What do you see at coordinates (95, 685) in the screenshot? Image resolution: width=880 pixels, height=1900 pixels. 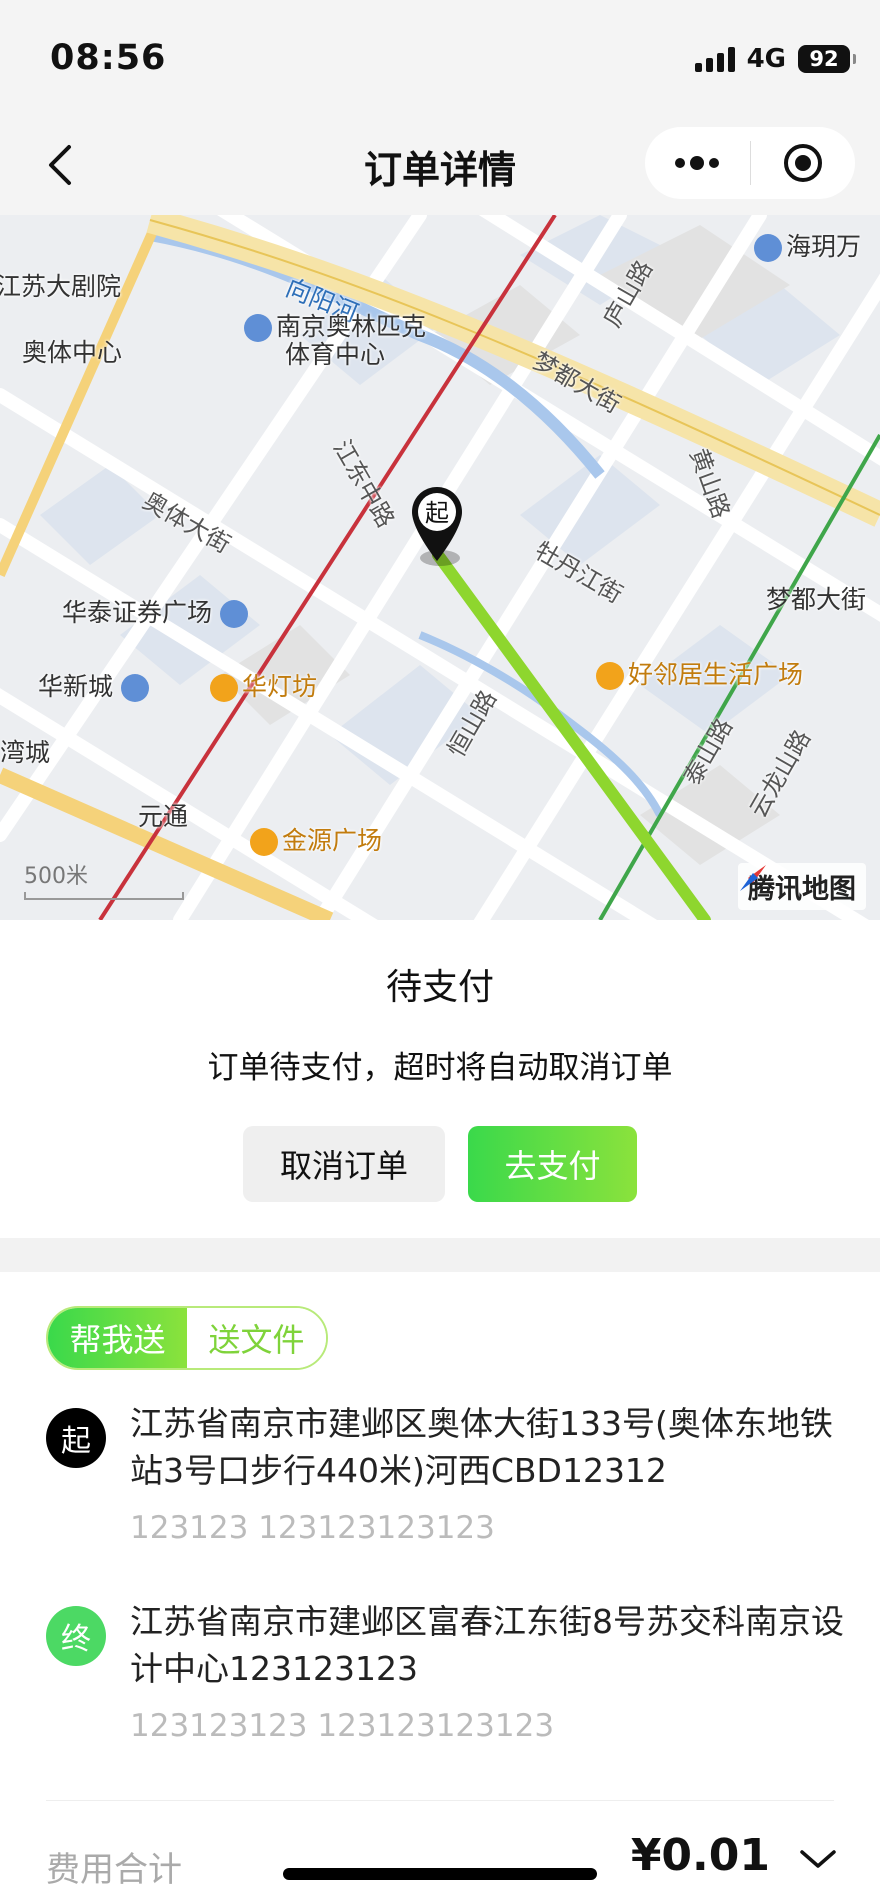 I see `map-label-huaxin: 华新城` at bounding box center [95, 685].